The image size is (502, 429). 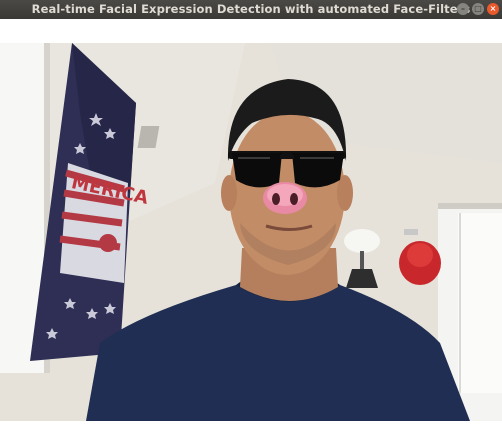 What do you see at coordinates (463, 9) in the screenshot?
I see `minimize-icon: –` at bounding box center [463, 9].